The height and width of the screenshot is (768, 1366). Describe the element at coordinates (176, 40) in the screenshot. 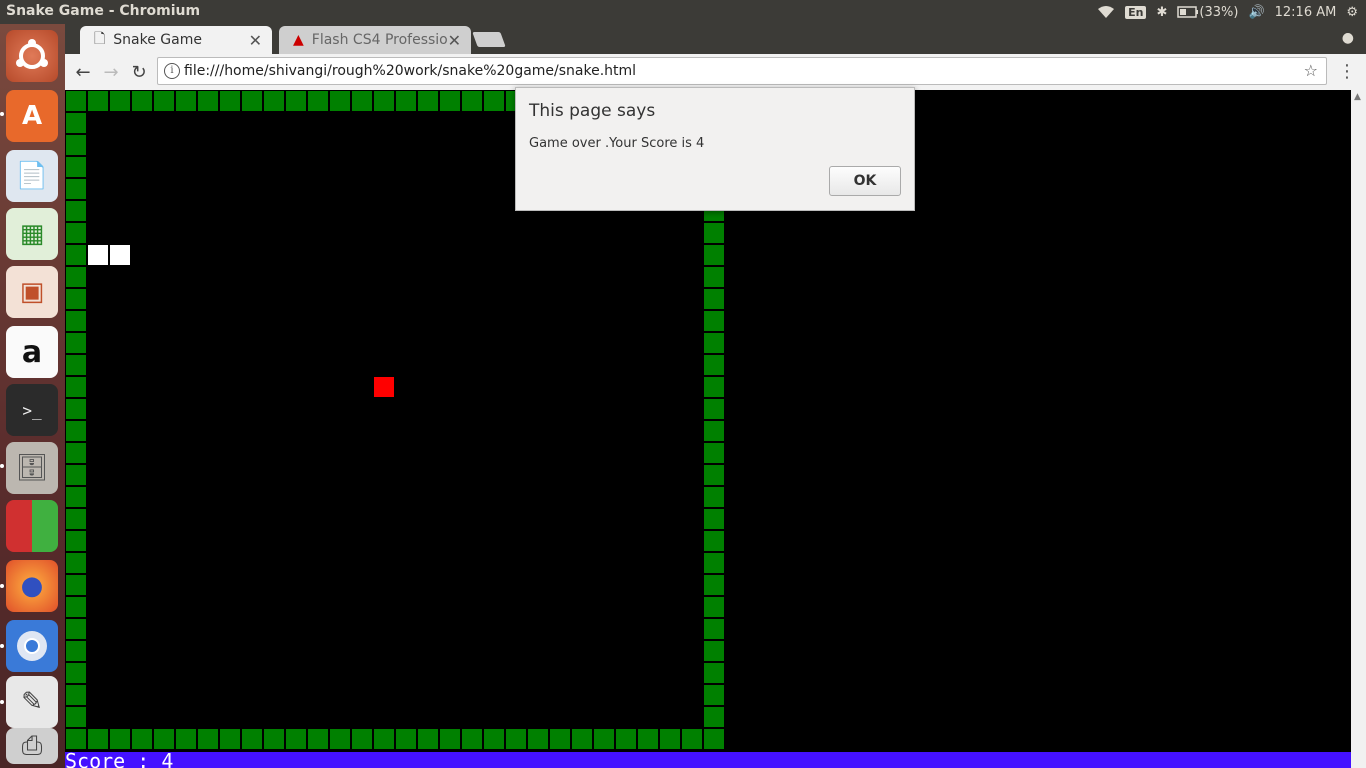

I see `tab-snake-game: 🗋 Snake Game ✕` at that location.